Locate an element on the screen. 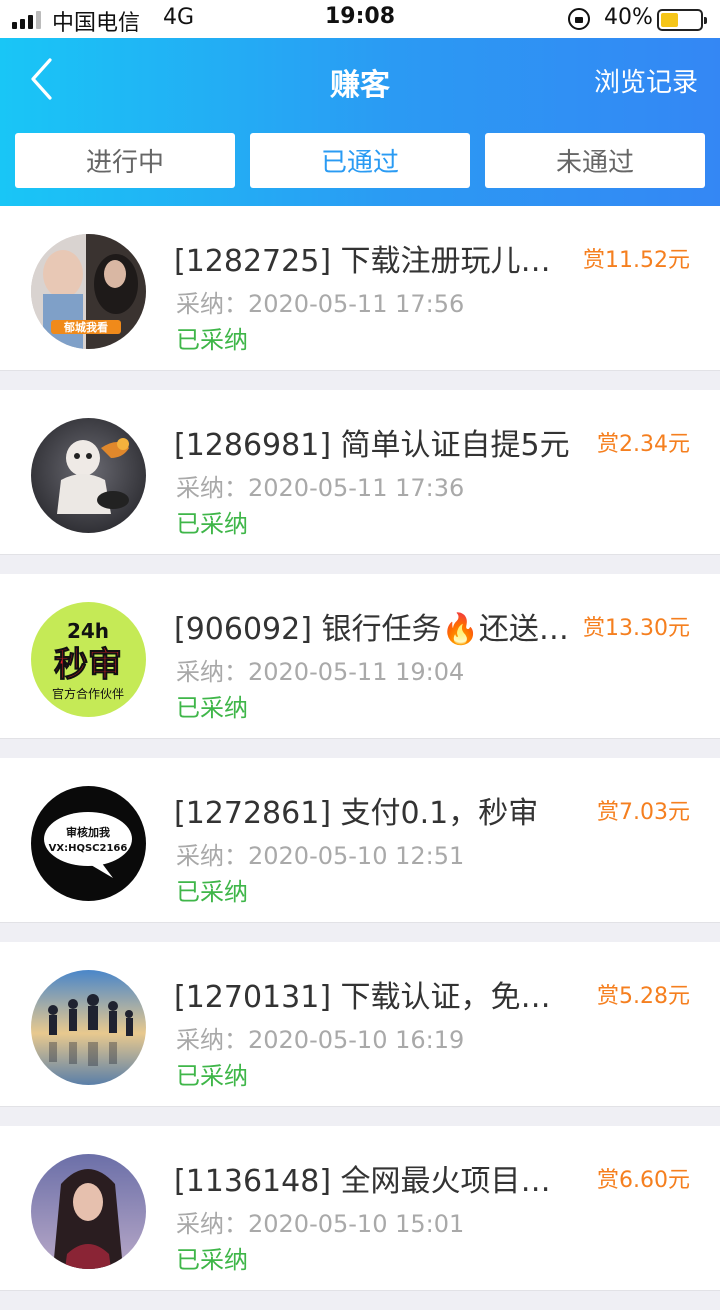 This screenshot has width=720, height=1310. task-reward: 赏7.03元 is located at coordinates (643, 812).